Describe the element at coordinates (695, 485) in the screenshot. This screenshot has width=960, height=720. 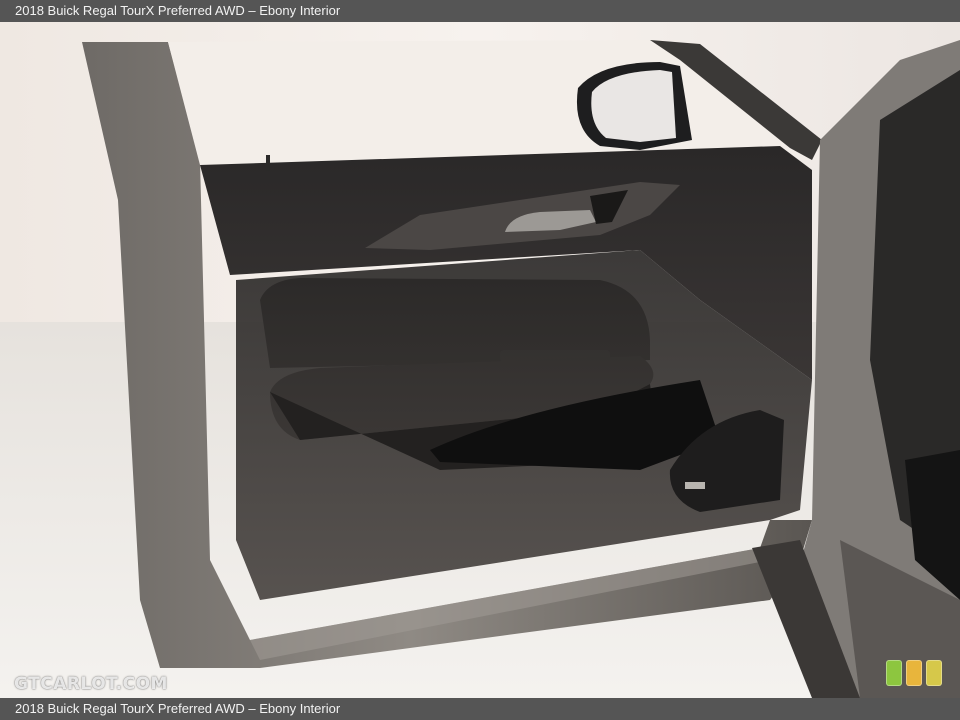
I see `speaker-logo` at that location.